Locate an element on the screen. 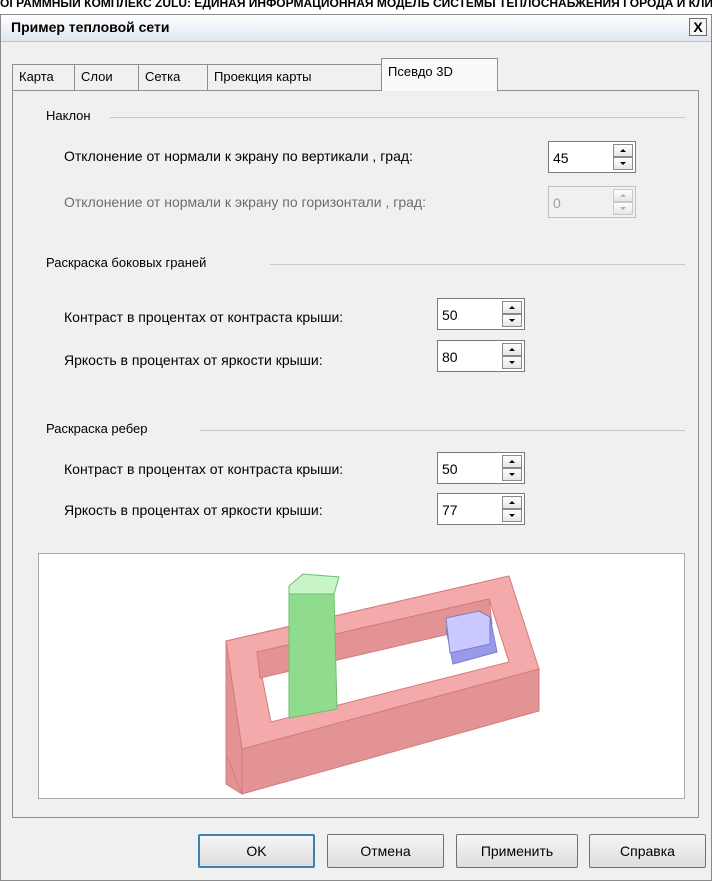 The width and height of the screenshot is (712, 881). tilt-group-line is located at coordinates (397, 117).